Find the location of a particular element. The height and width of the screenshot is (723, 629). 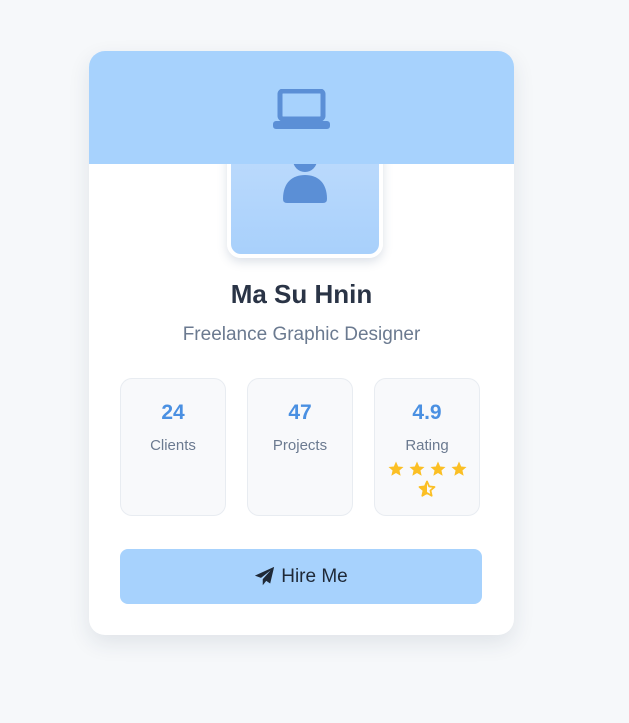

stat-projects: 47 Projects is located at coordinates (300, 447).